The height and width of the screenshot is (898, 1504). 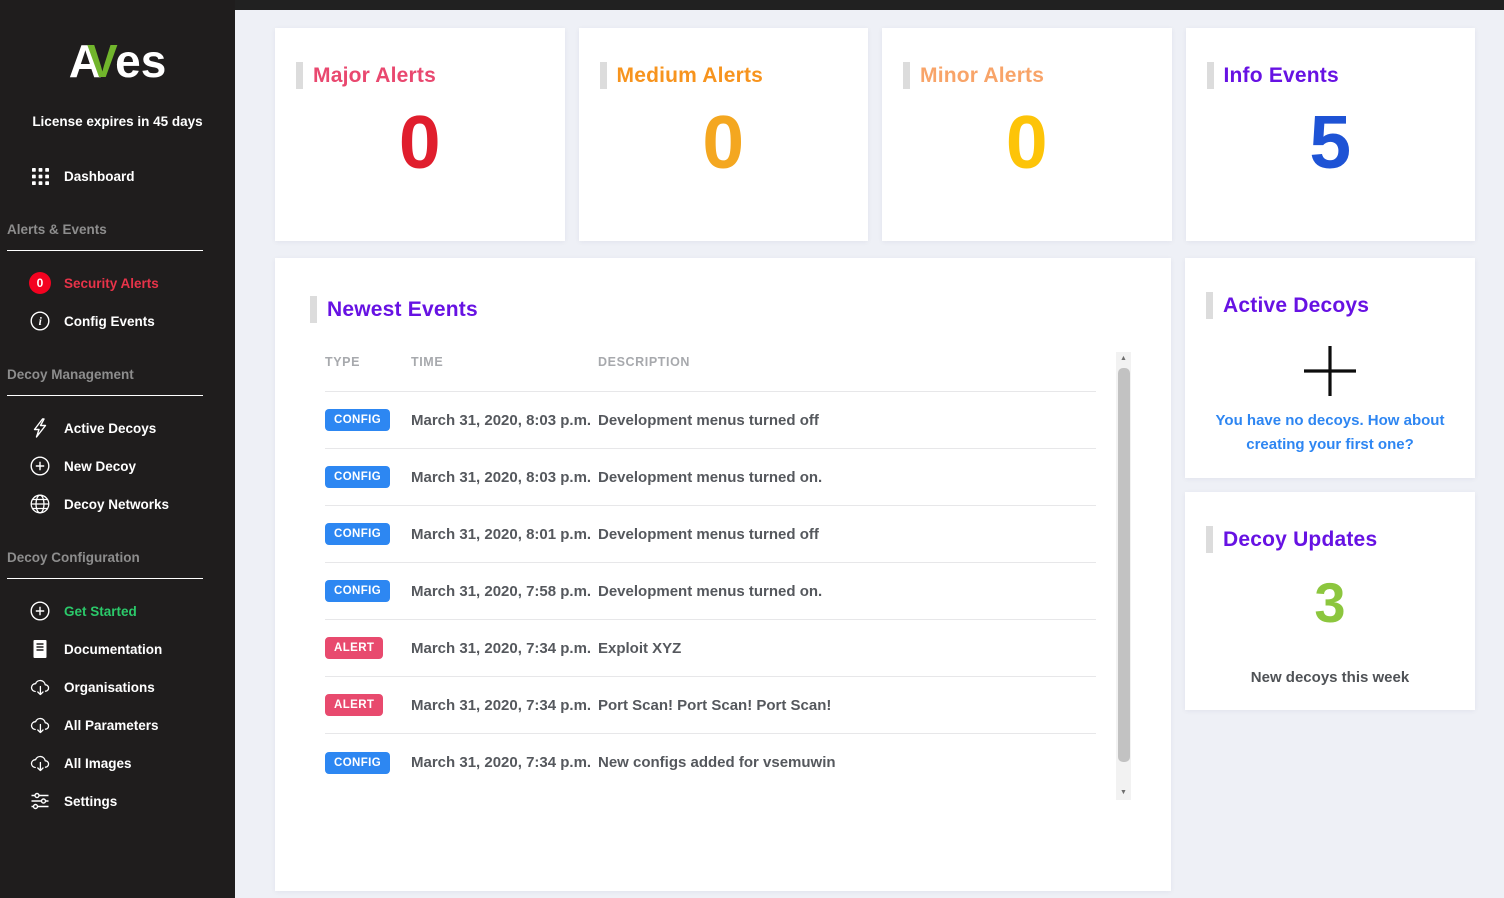 I want to click on sidebar-item-all-images: All Images, so click(x=117, y=763).